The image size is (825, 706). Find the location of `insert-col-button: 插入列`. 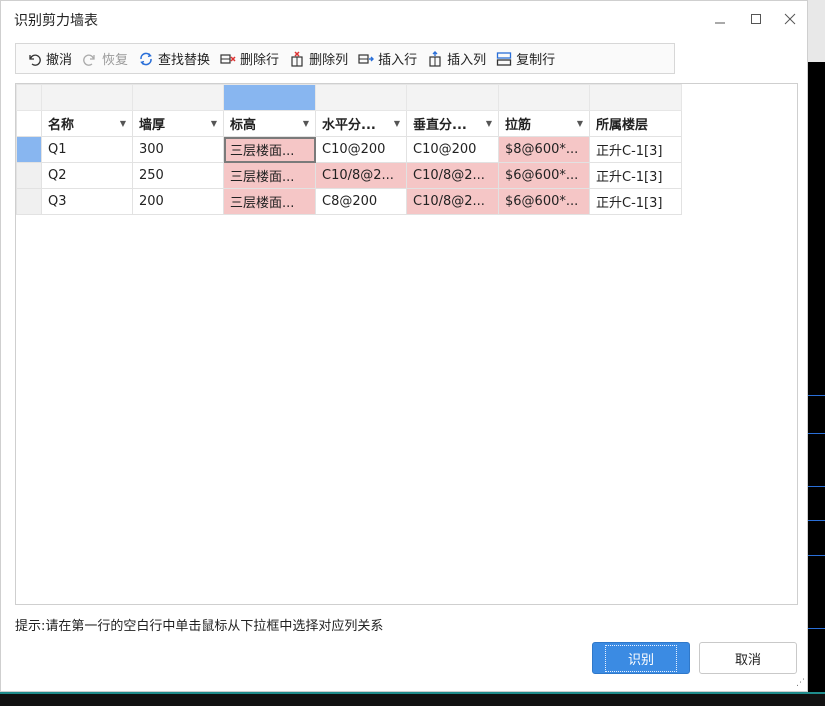

insert-col-button: 插入列 is located at coordinates (456, 58).